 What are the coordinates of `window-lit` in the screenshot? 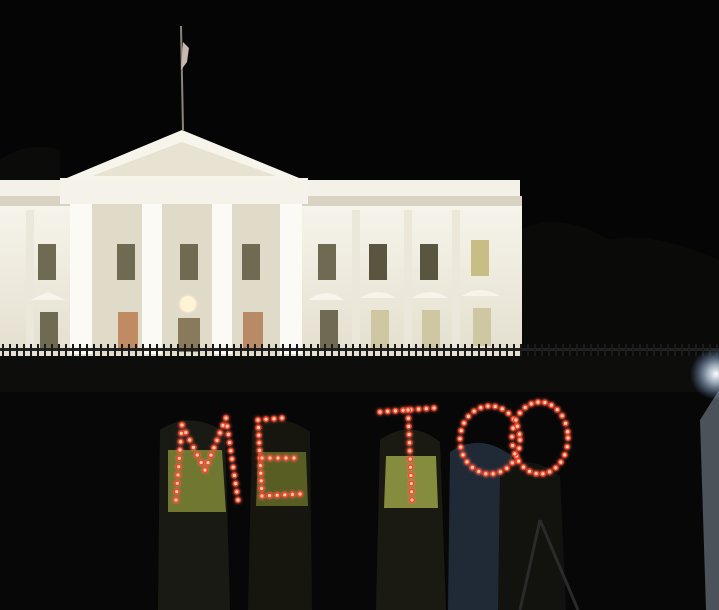 It's located at (128, 330).